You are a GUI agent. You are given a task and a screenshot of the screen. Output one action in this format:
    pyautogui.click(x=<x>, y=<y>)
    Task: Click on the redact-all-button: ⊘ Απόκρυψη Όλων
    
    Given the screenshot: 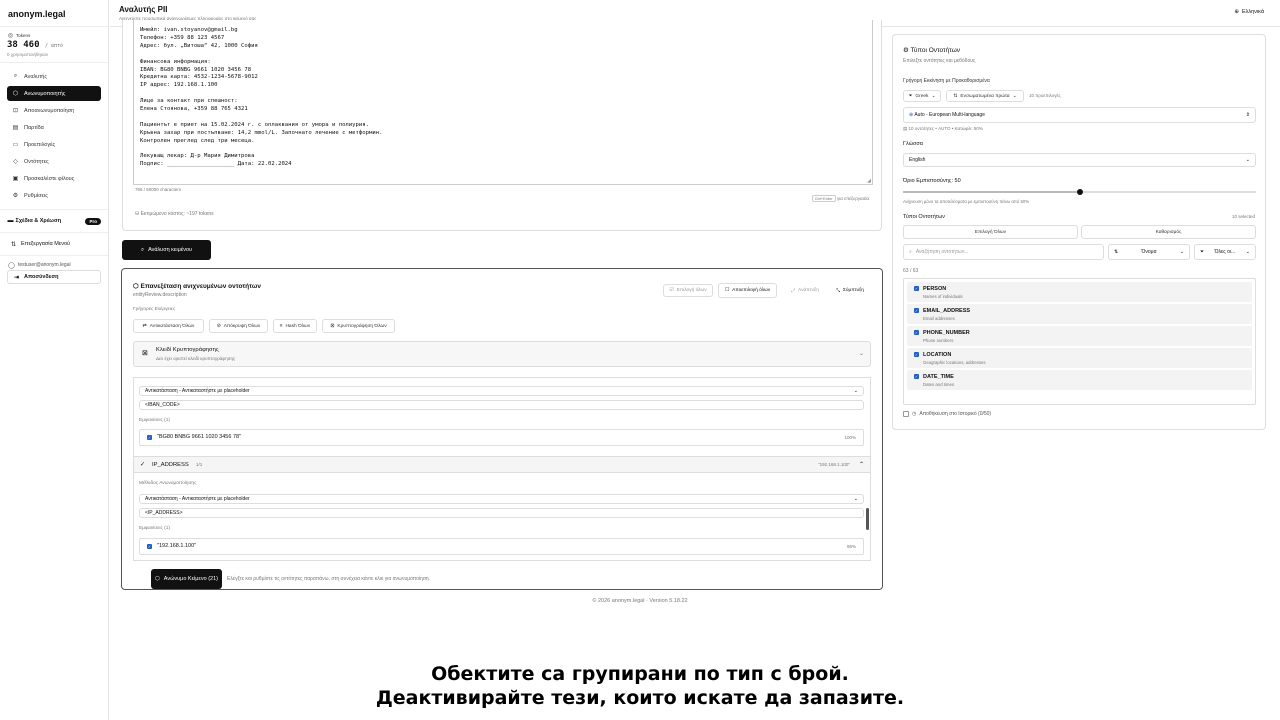 What is the action you would take?
    pyautogui.click(x=238, y=326)
    